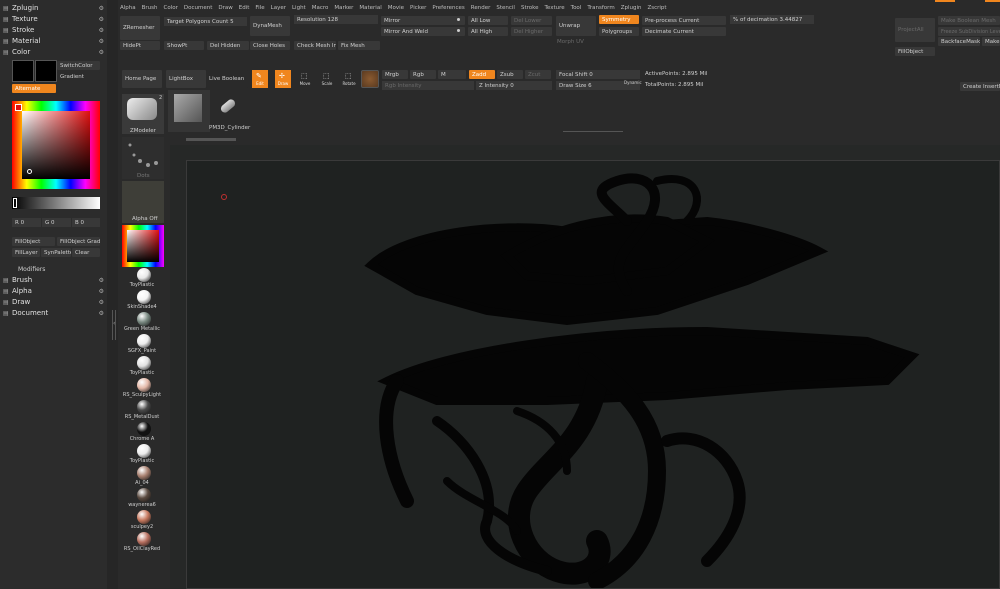 The height and width of the screenshot is (589, 1000). What do you see at coordinates (86, 222) in the screenshot?
I see `b-slider: B 0` at bounding box center [86, 222].